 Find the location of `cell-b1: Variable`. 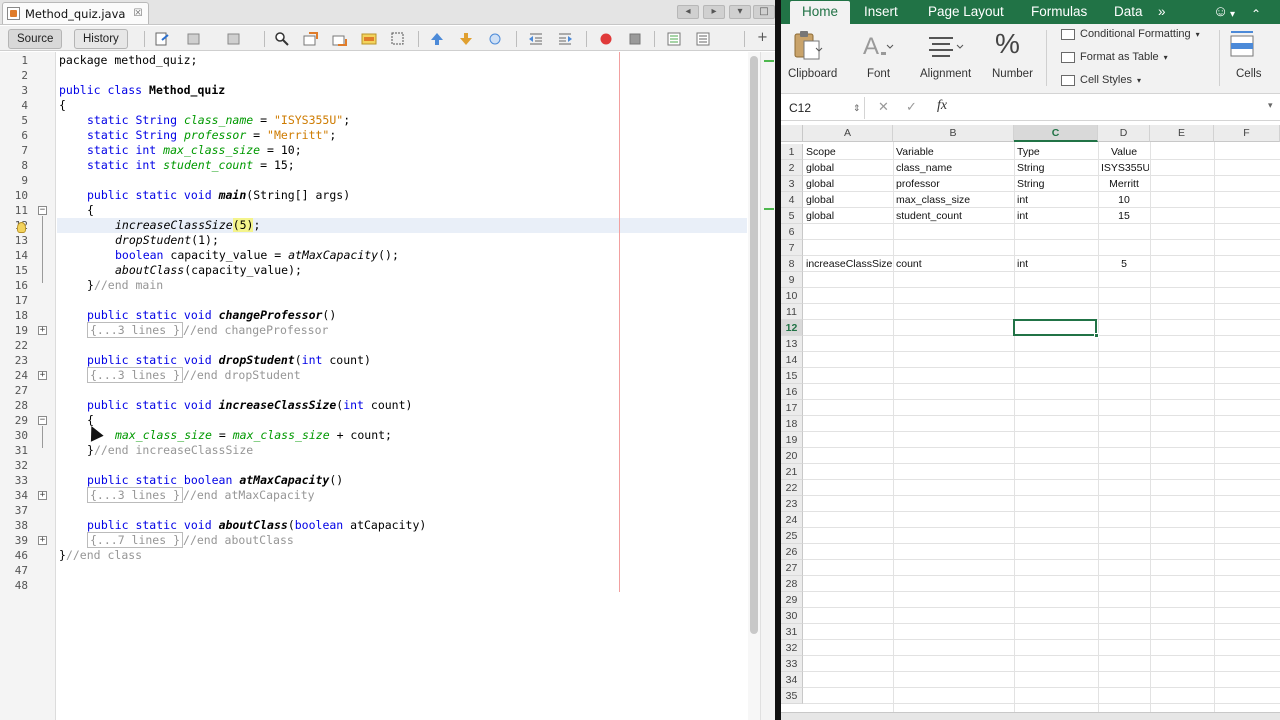

cell-b1: Variable is located at coordinates (953, 152).